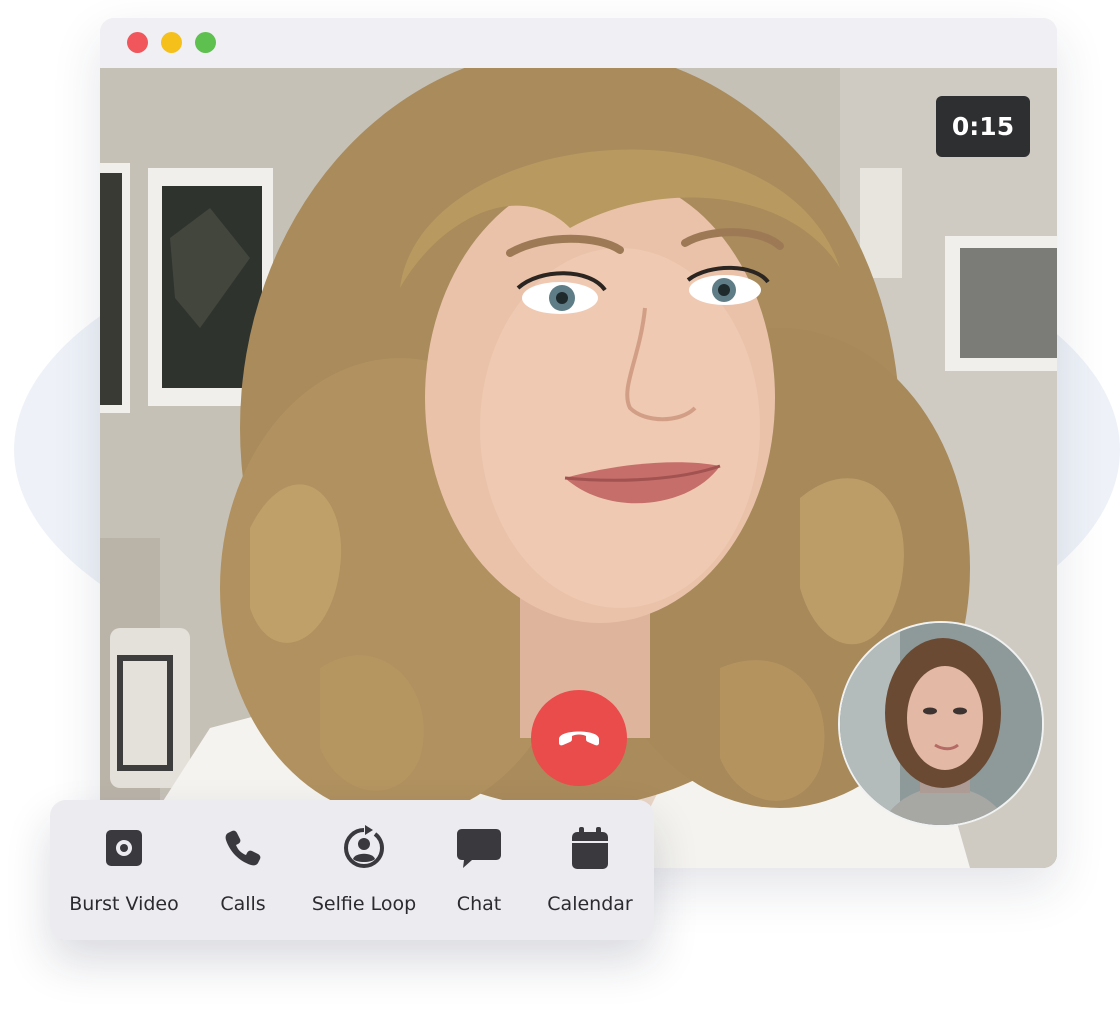 The width and height of the screenshot is (1120, 1027). I want to click on phone-hangup-icon, so click(579, 738).